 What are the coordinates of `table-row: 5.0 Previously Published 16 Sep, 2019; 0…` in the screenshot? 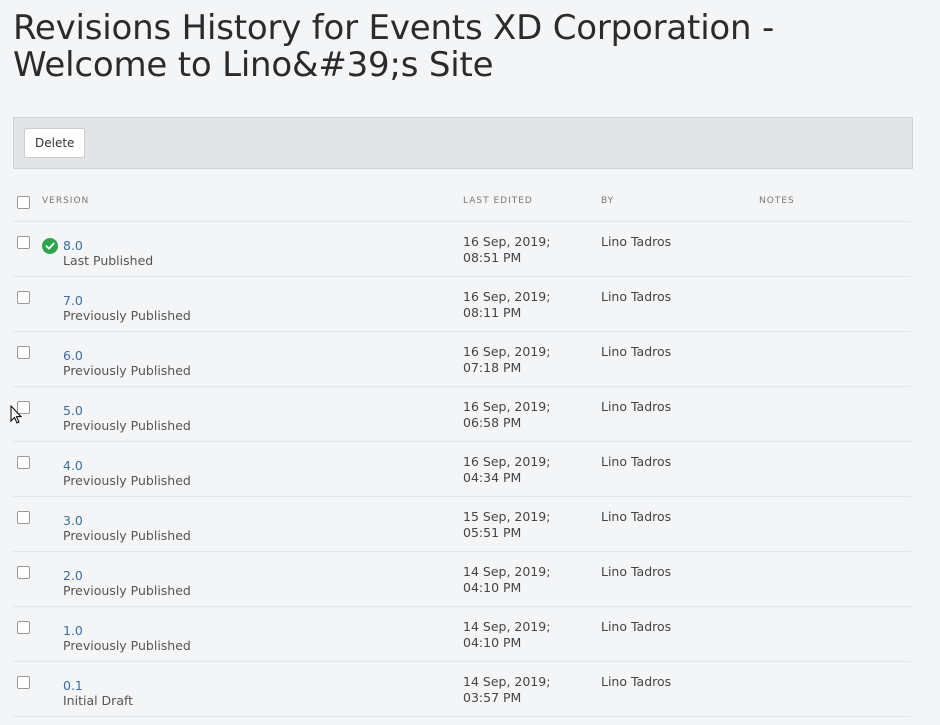 It's located at (462, 414).